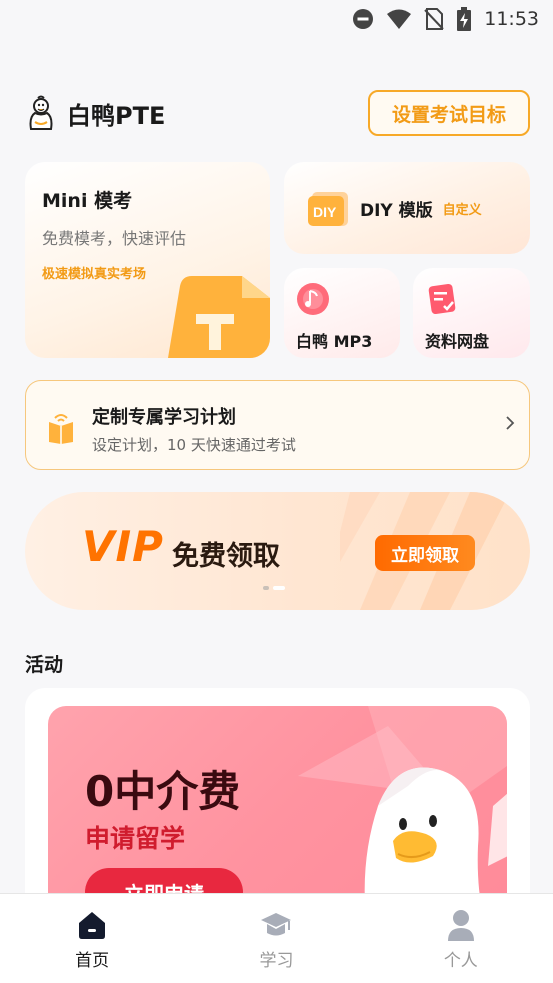  What do you see at coordinates (92, 961) in the screenshot?
I see `tab-home-label: 首页` at bounding box center [92, 961].